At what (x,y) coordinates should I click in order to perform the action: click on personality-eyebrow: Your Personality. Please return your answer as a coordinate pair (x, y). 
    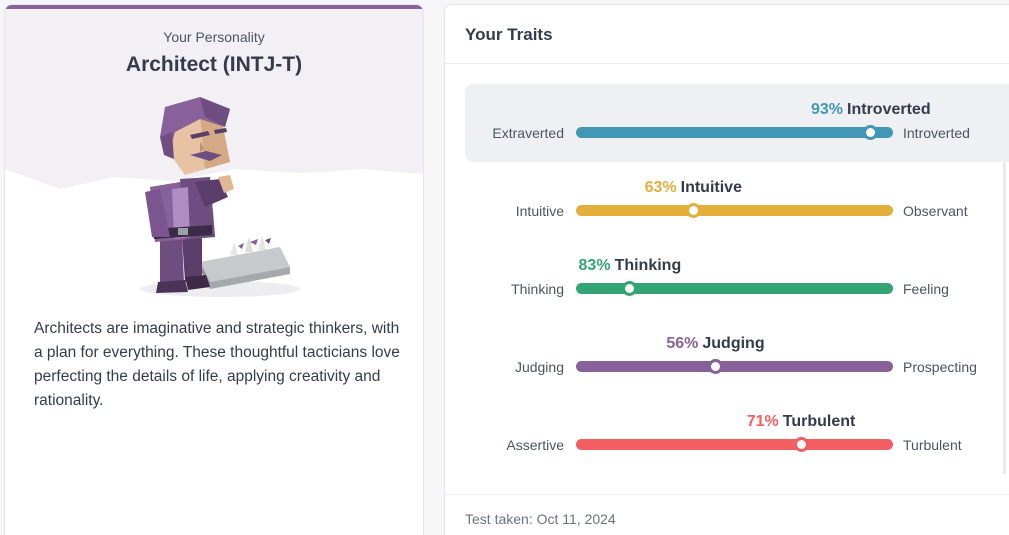
    Looking at the image, I should click on (214, 37).